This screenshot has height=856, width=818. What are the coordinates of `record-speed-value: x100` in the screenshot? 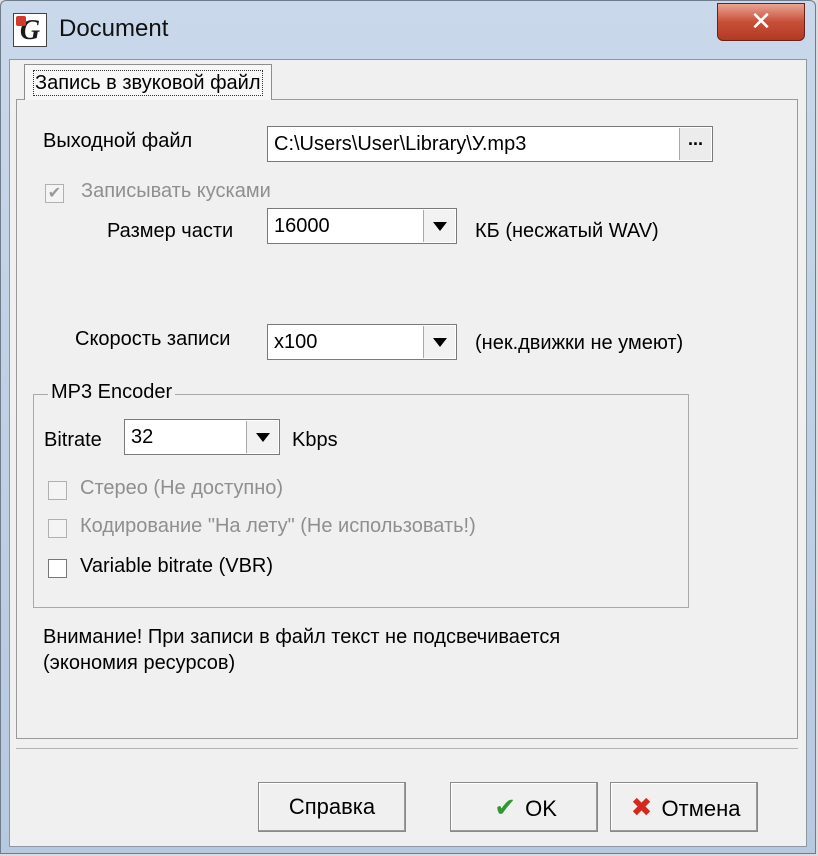 It's located at (296, 342).